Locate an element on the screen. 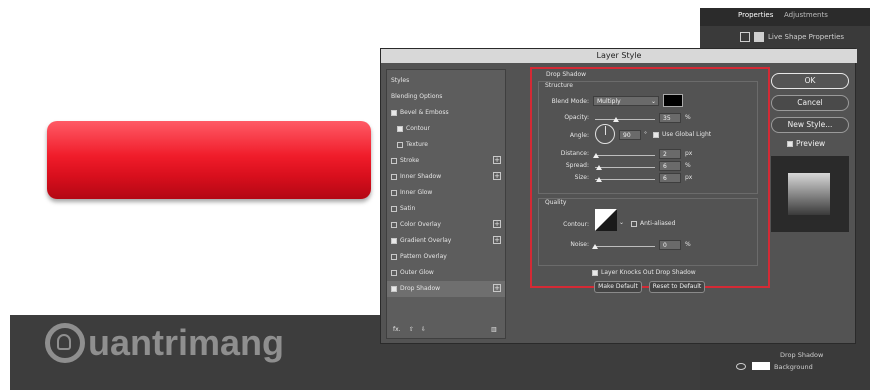 This screenshot has width=870, height=390. noise-input: 0 is located at coordinates (670, 245).